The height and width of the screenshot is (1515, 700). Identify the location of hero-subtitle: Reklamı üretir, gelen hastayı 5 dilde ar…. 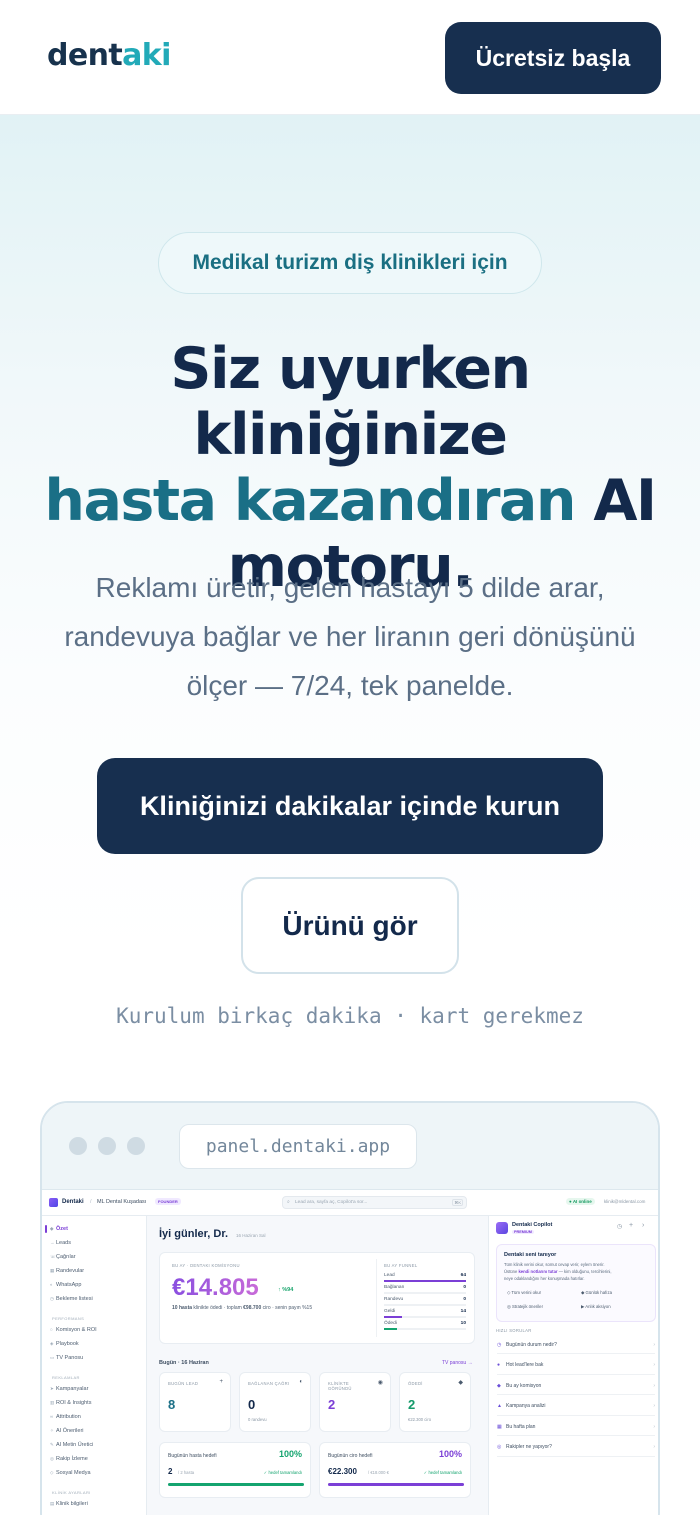
(350, 636).